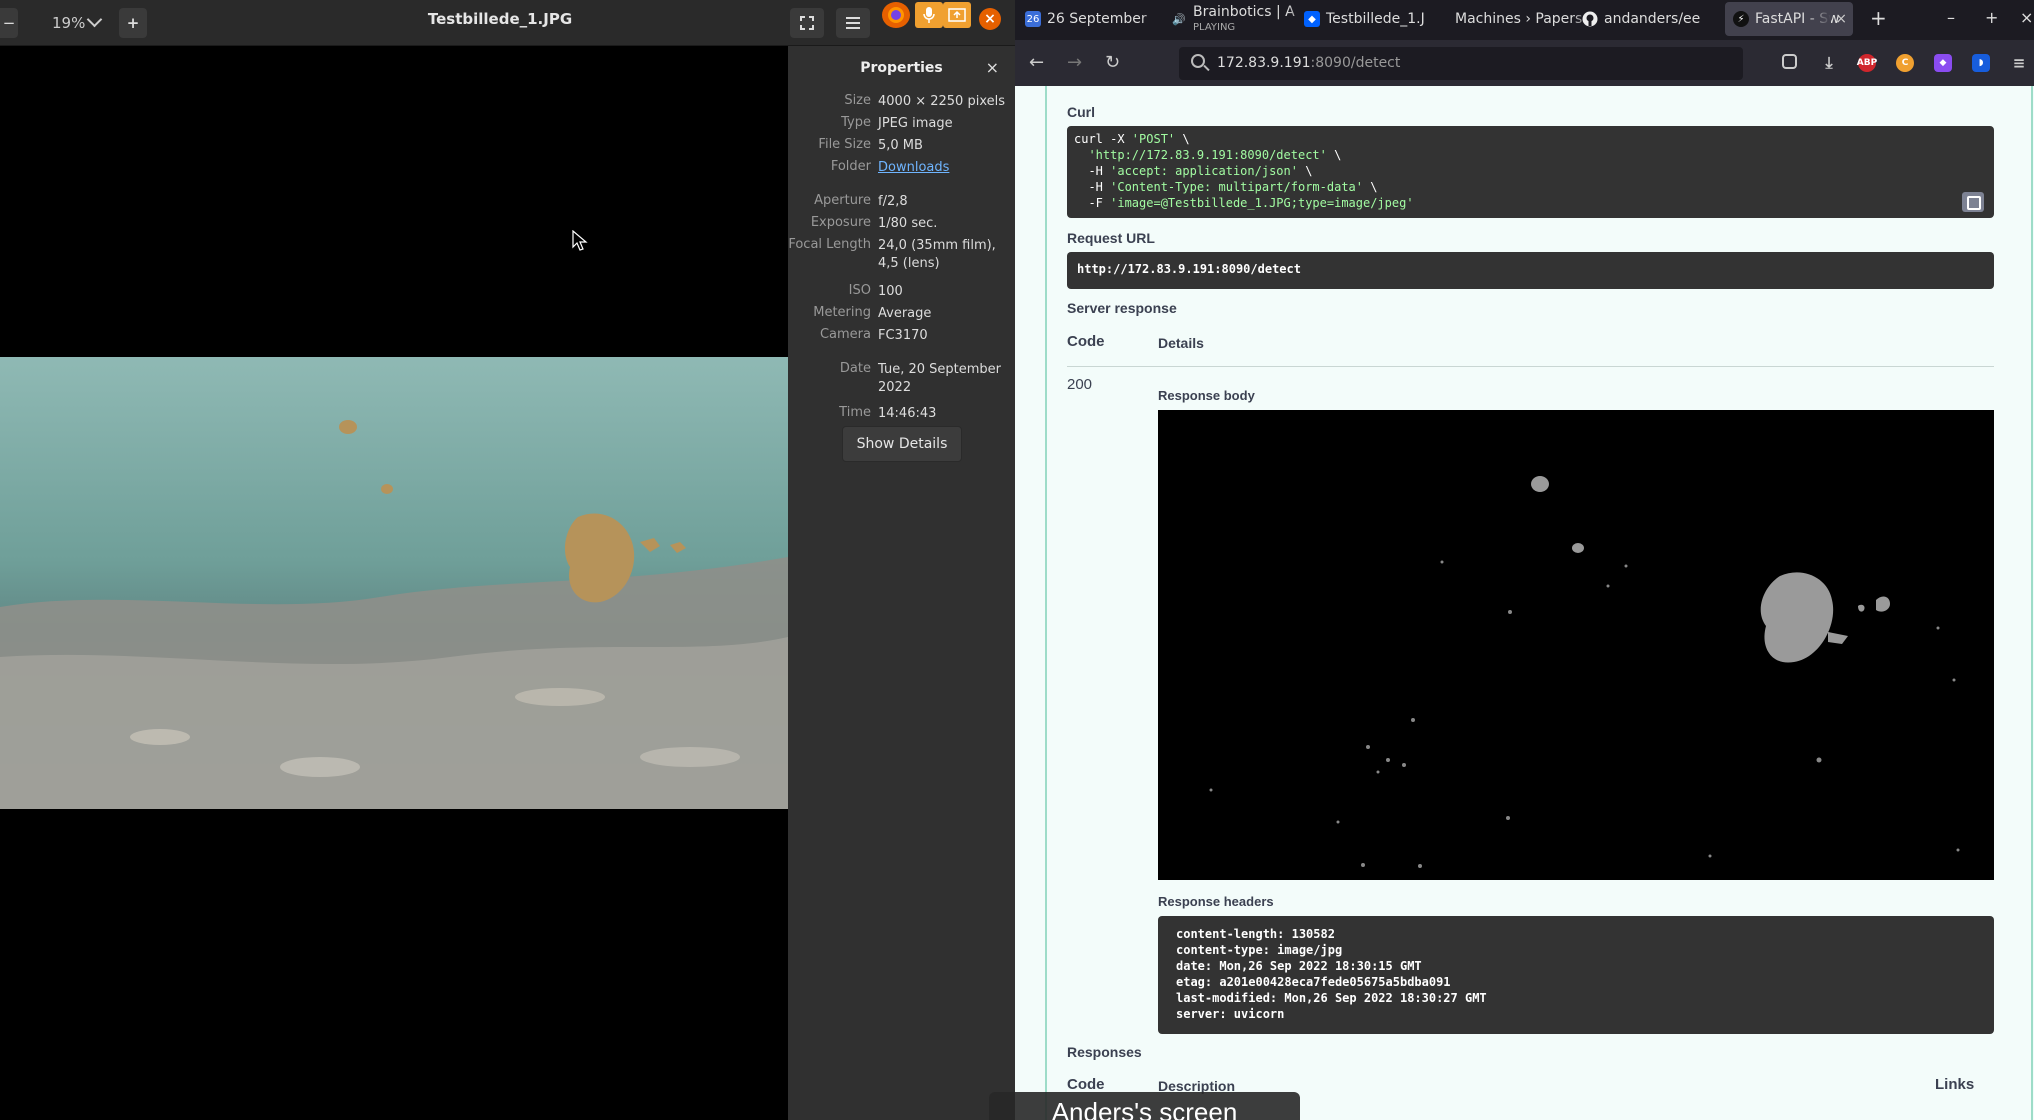  What do you see at coordinates (1226, 187) in the screenshot?
I see `curl-line: -H 'Content-Type: multipart/form-data' \` at bounding box center [1226, 187].